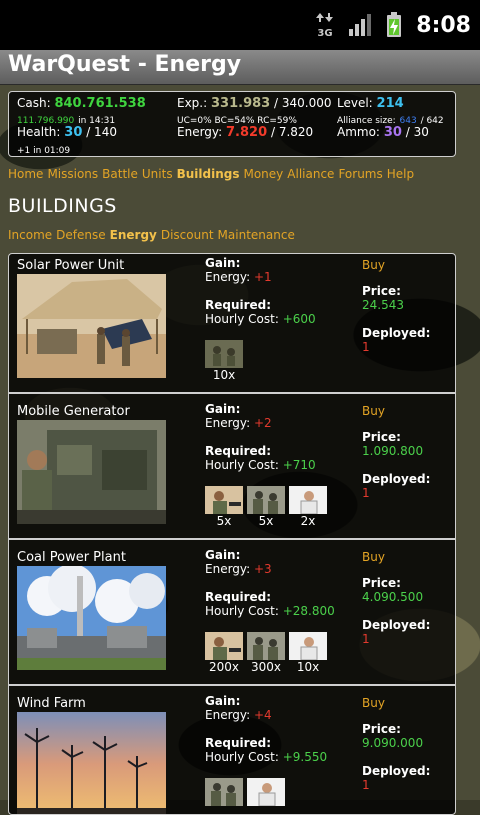  What do you see at coordinates (34, 103) in the screenshot?
I see `cash-label: Cash:` at bounding box center [34, 103].